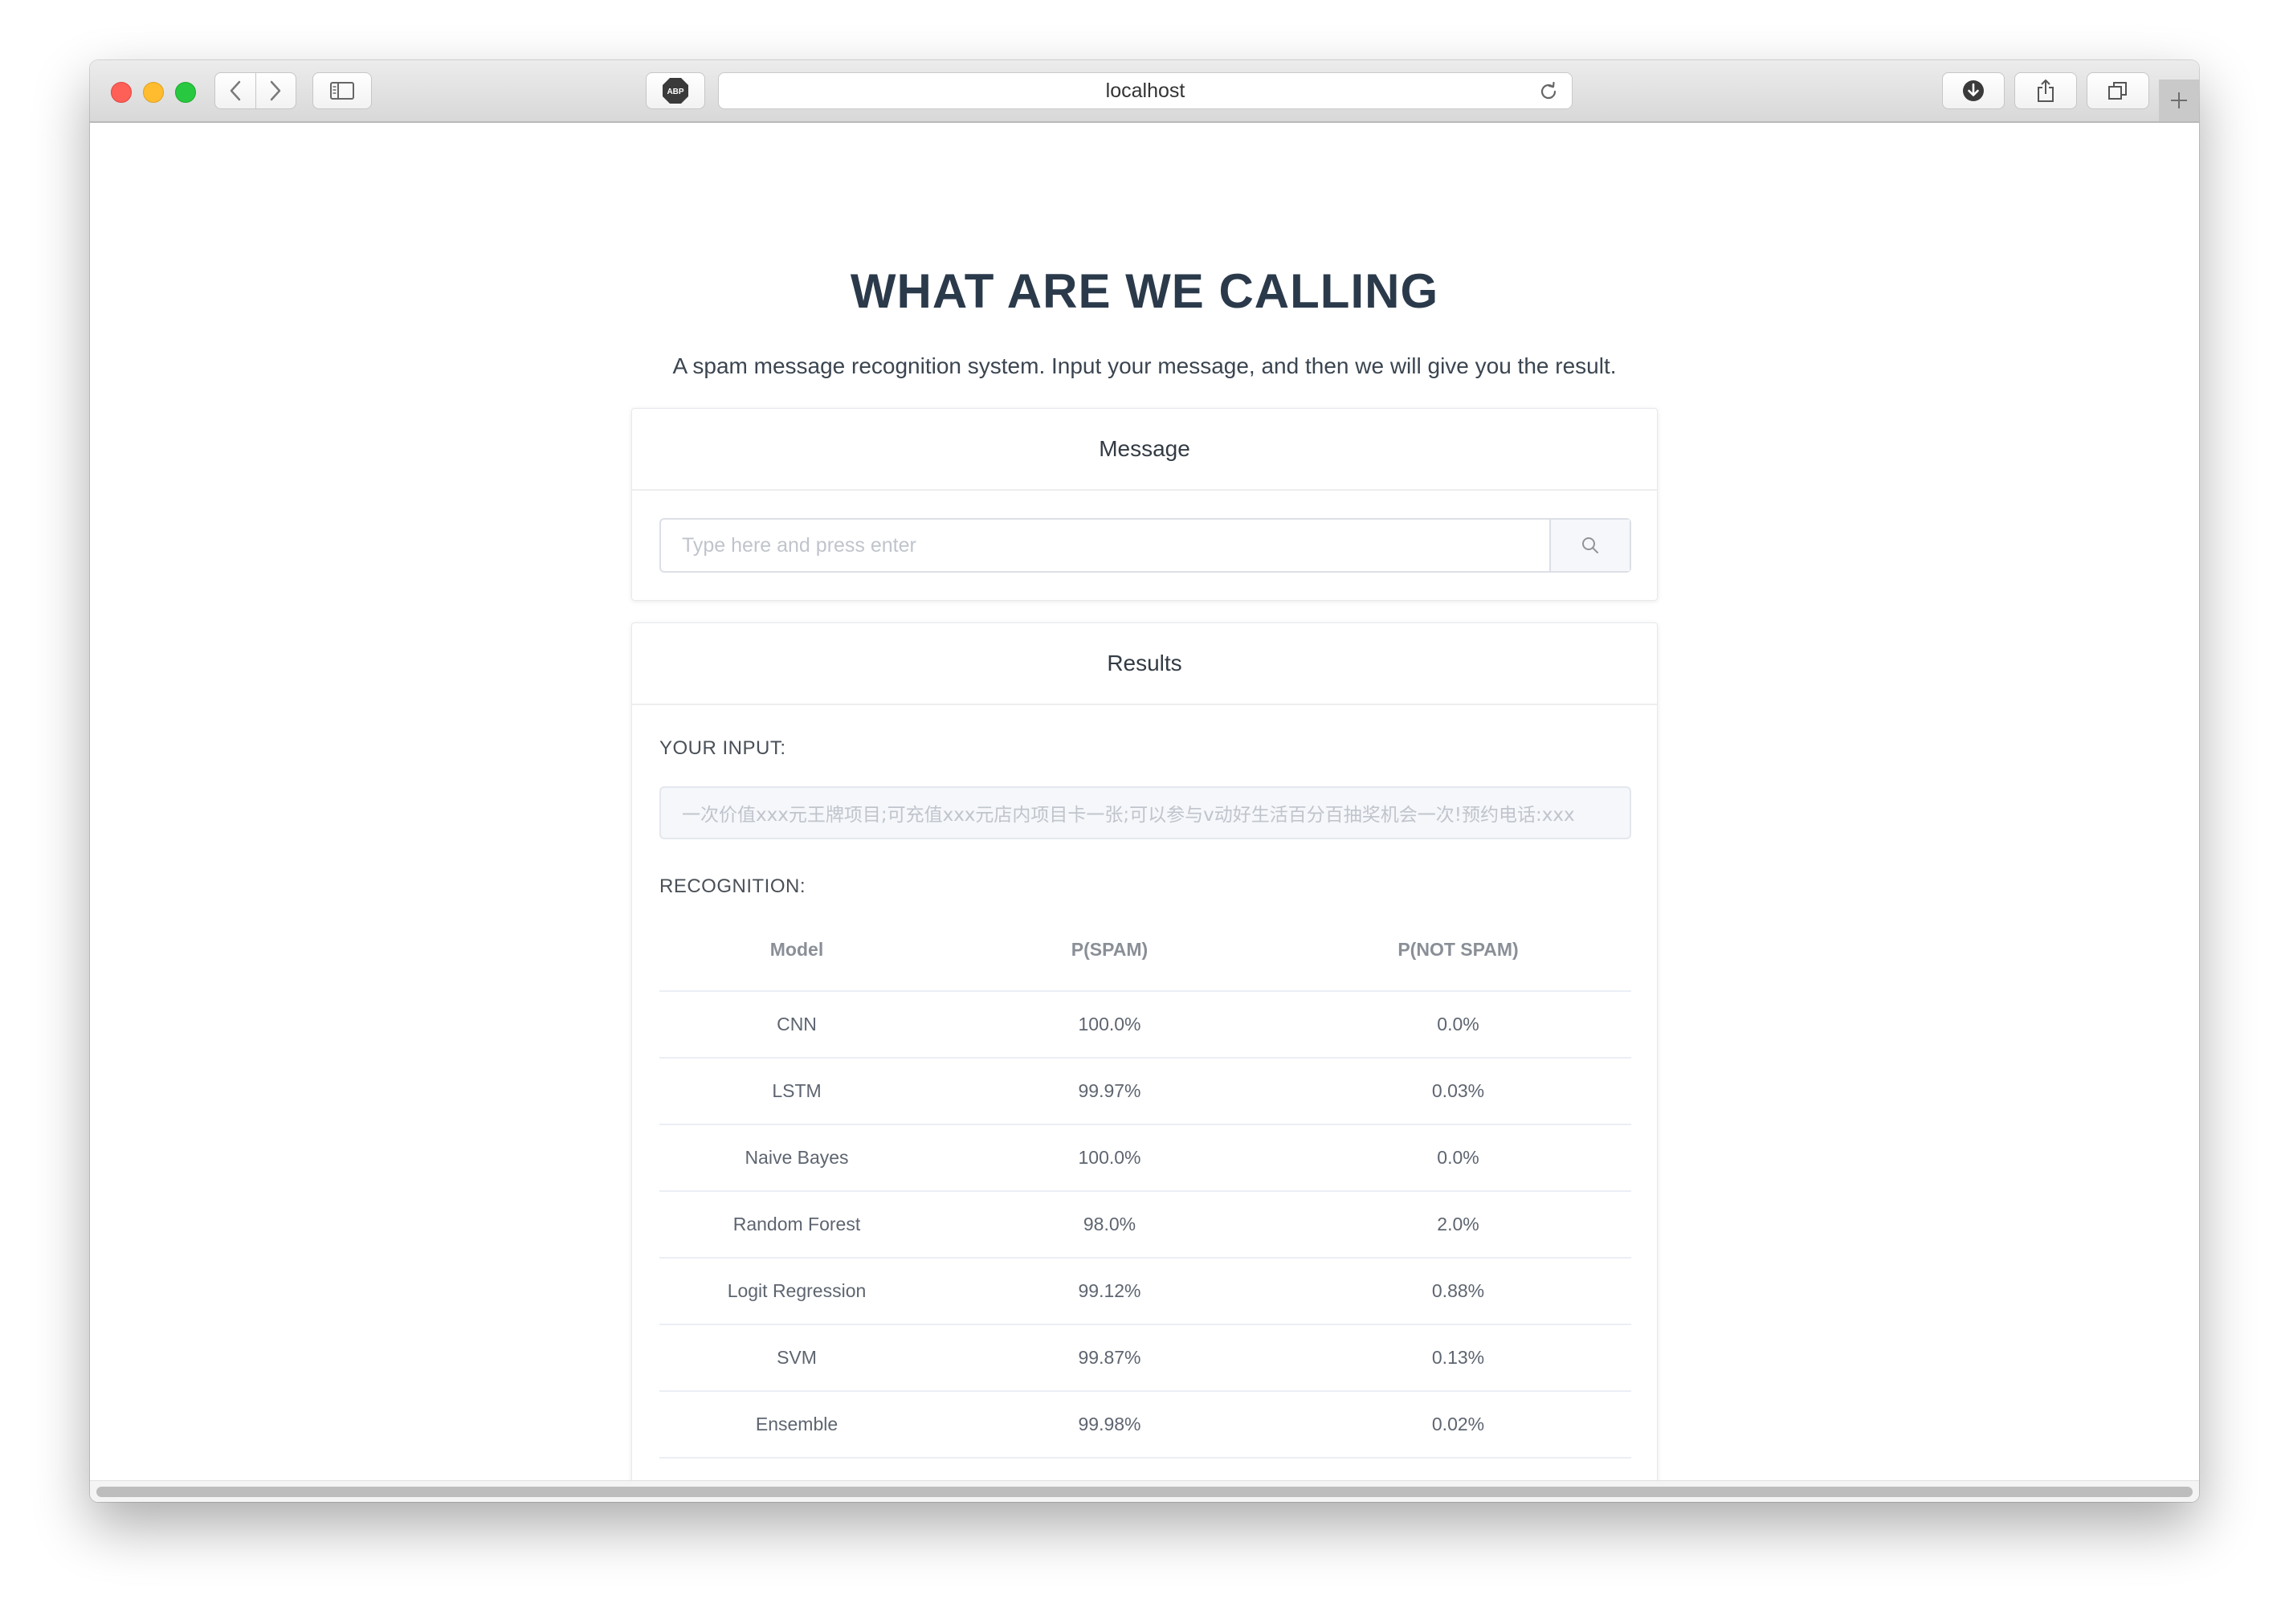 The height and width of the screenshot is (1624, 2289). I want to click on not-spam-prob-cell: 0.02%, so click(1458, 1425).